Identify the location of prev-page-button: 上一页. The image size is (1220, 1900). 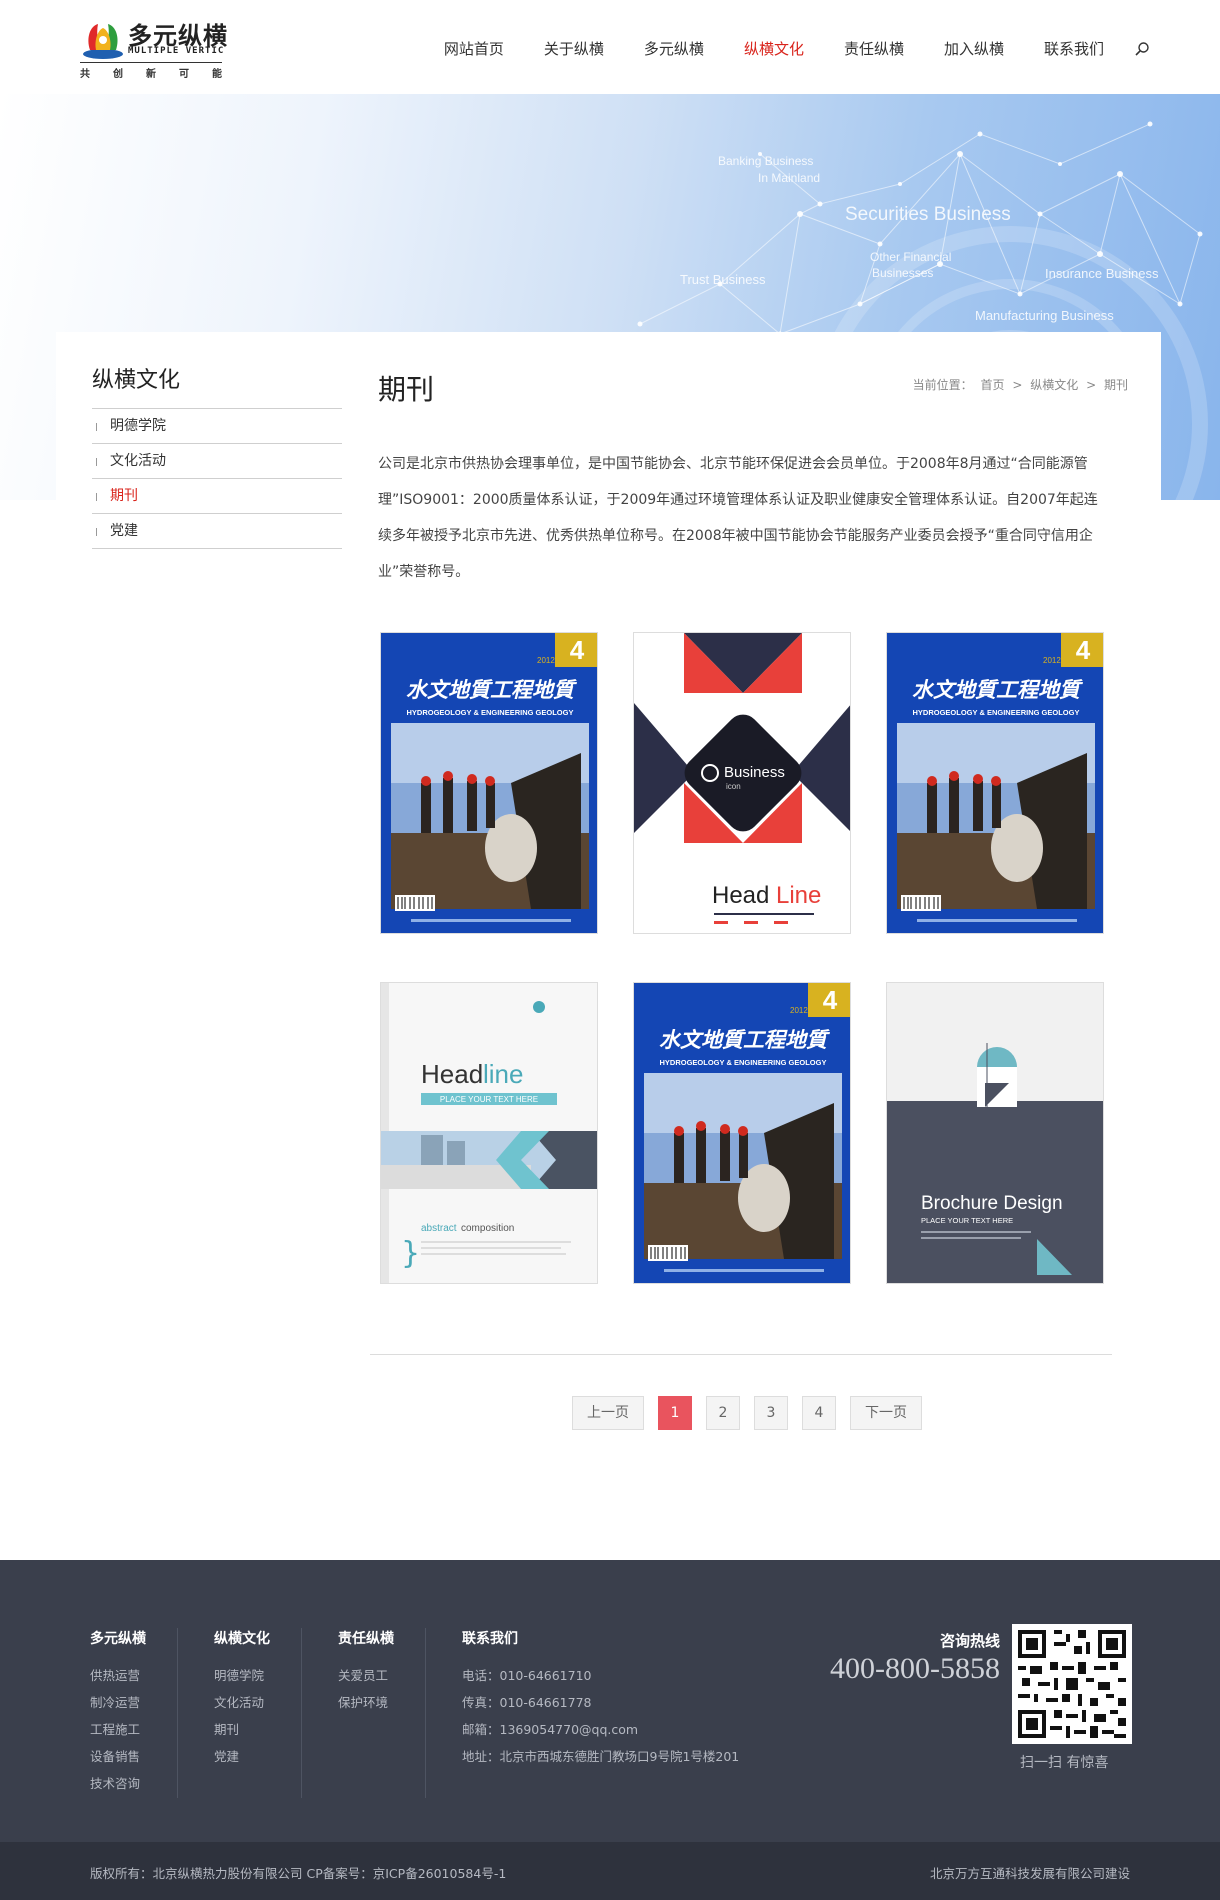
(608, 1413).